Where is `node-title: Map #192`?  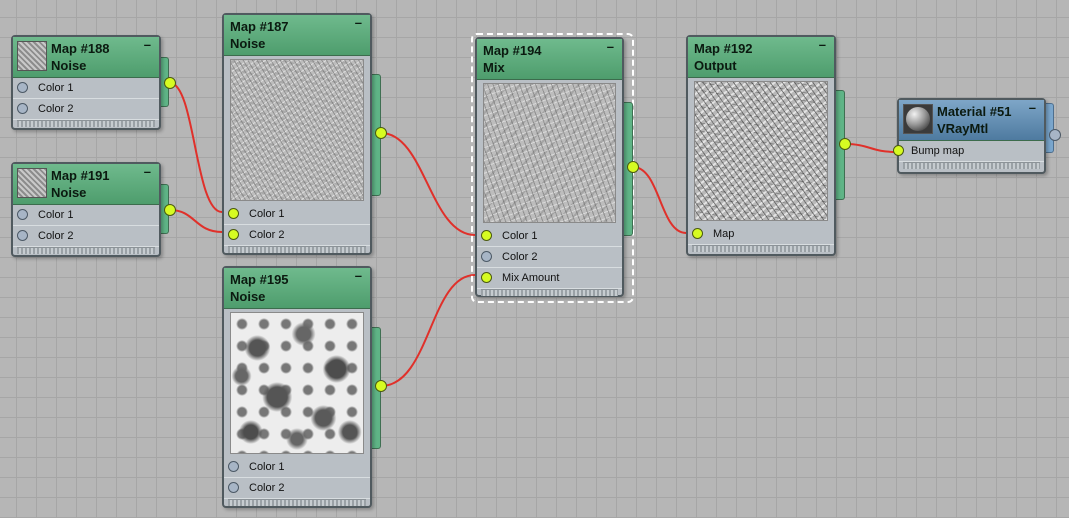 node-title: Map #192 is located at coordinates (723, 48).